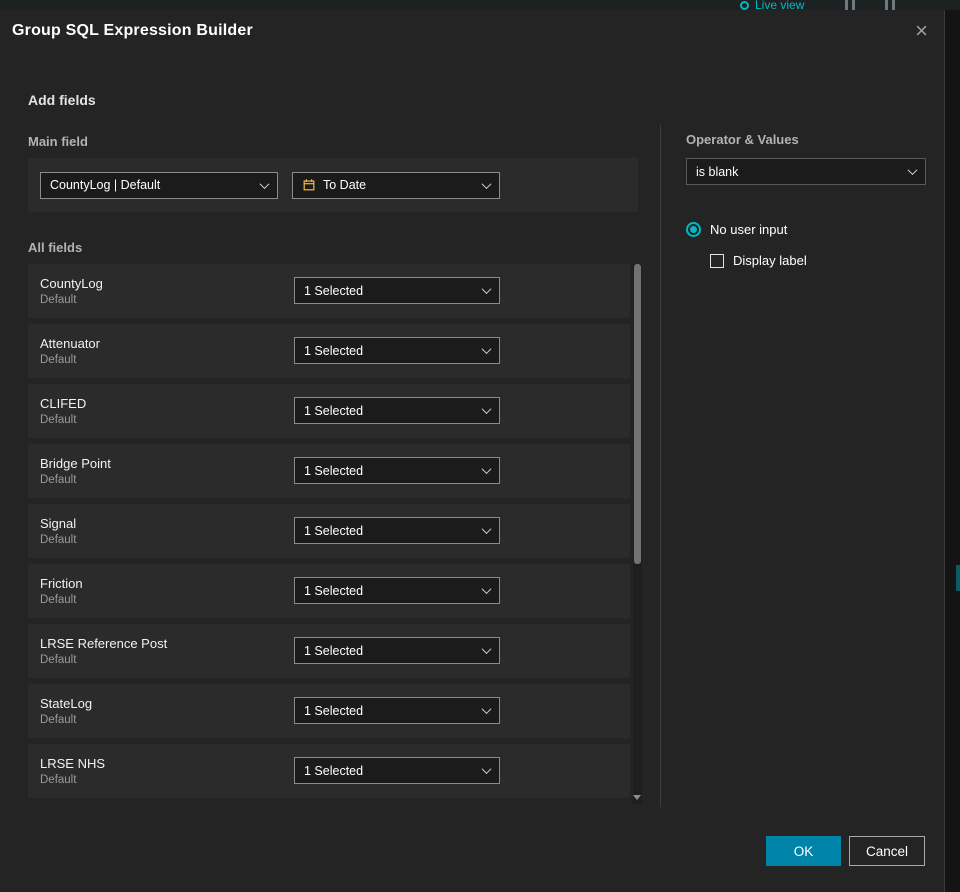 The image size is (960, 892). I want to click on field-name: Bridge Point, so click(75, 463).